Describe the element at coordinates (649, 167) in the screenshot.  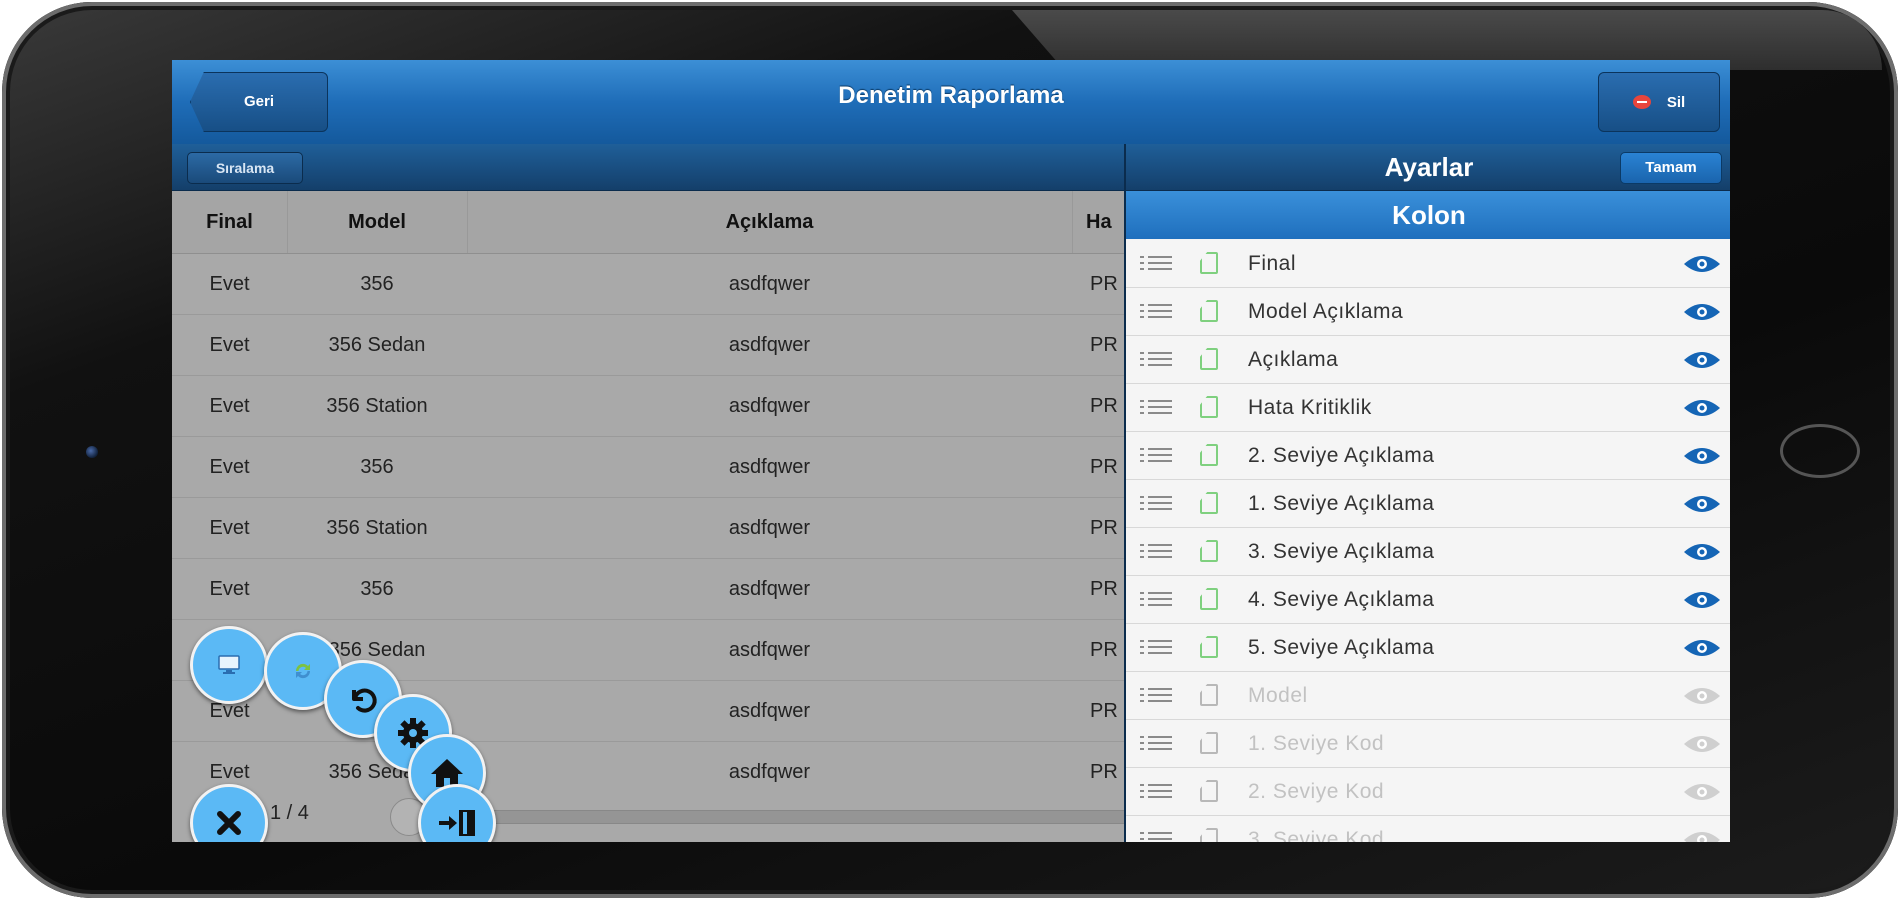
I see `sub-toolbar: Sıralama` at that location.